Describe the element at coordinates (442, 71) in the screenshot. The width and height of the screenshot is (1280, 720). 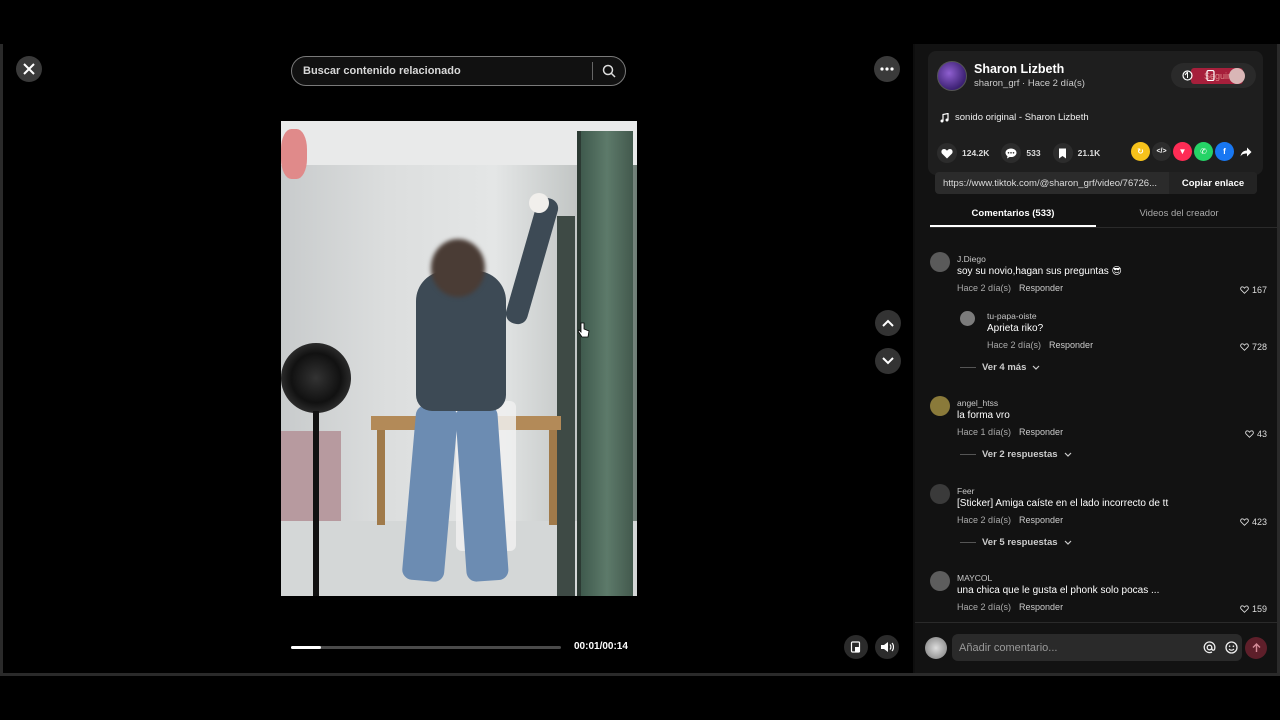
I see `search-input` at that location.